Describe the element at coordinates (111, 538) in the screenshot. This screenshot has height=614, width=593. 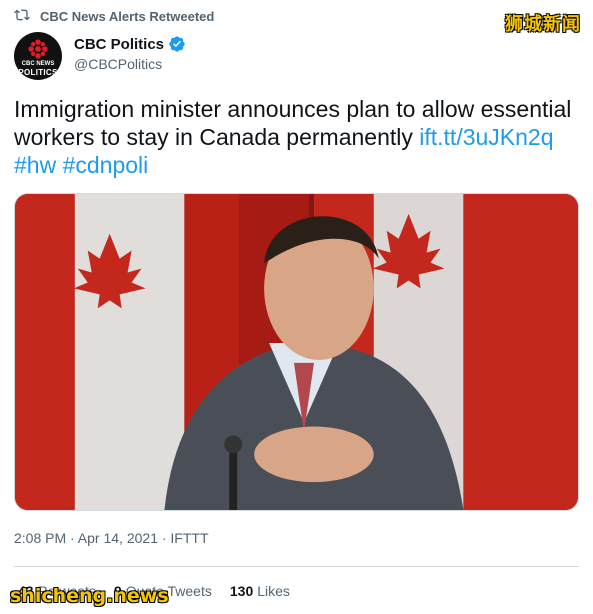
I see `tweet-timestamp: 2:08 PM · Apr 14, 2021 · IFTTT` at that location.